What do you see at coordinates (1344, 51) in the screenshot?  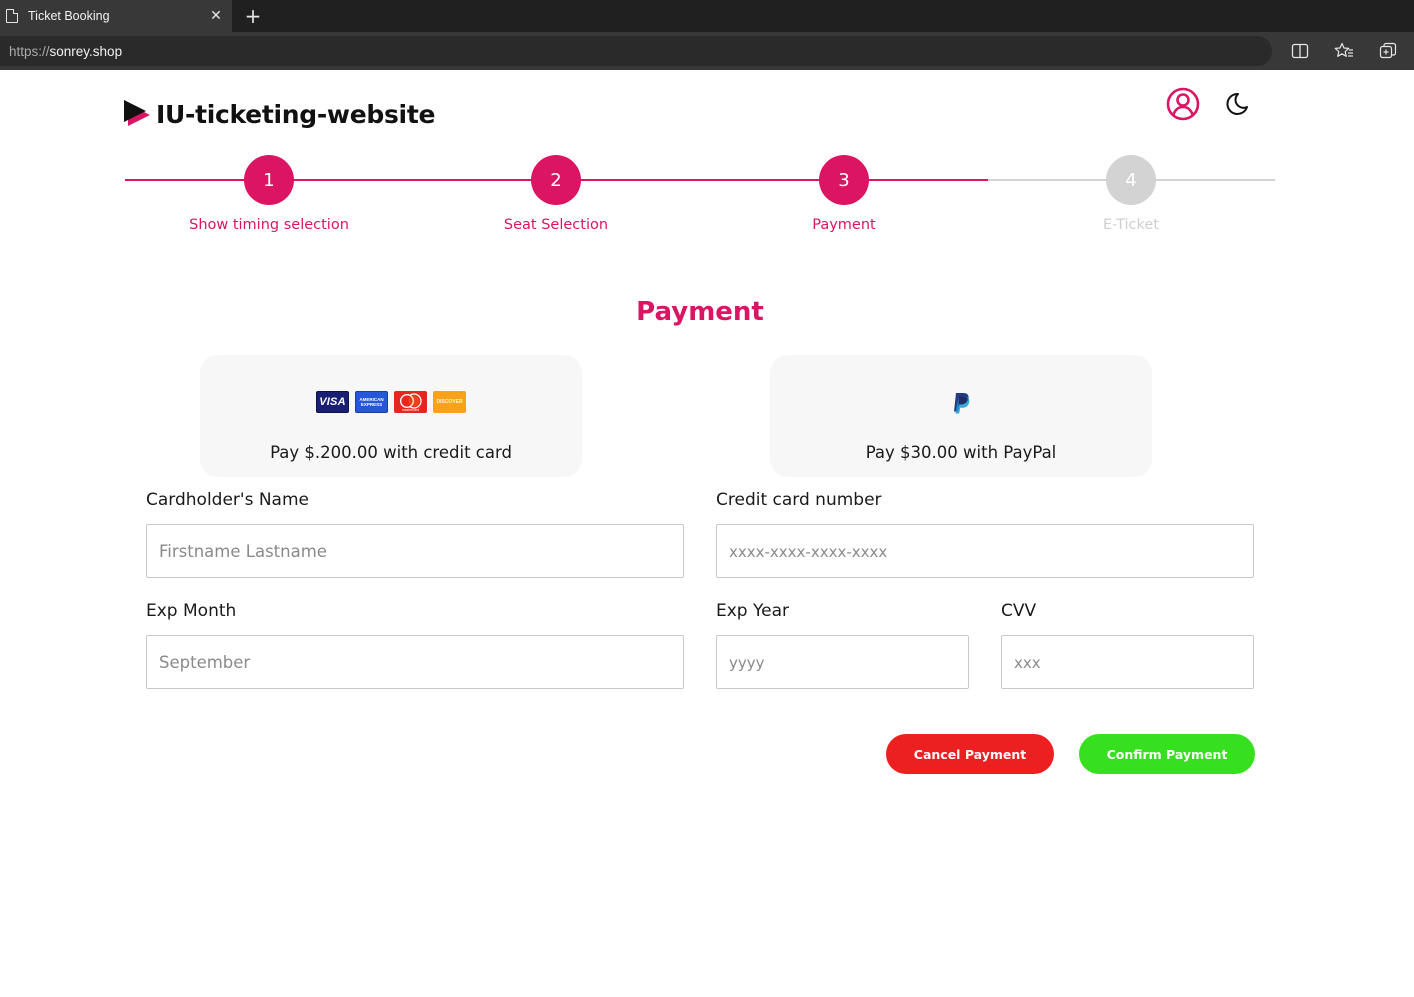 I see `favorites-icon` at bounding box center [1344, 51].